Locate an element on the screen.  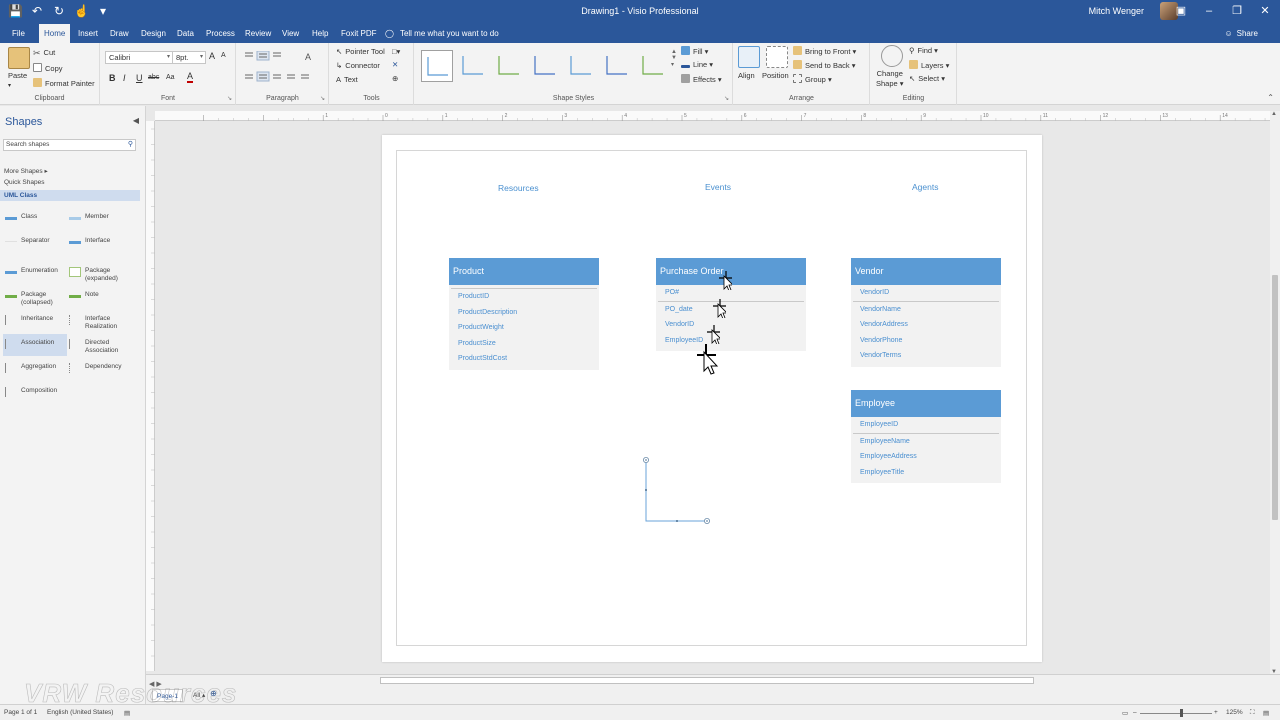
class-attribute: VendorID is located at coordinates (926, 293).